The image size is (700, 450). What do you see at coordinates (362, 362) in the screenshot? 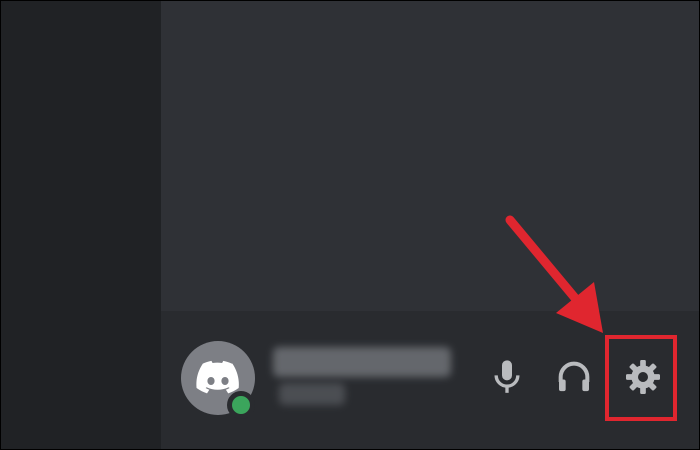
I see `username-blurred: username` at bounding box center [362, 362].